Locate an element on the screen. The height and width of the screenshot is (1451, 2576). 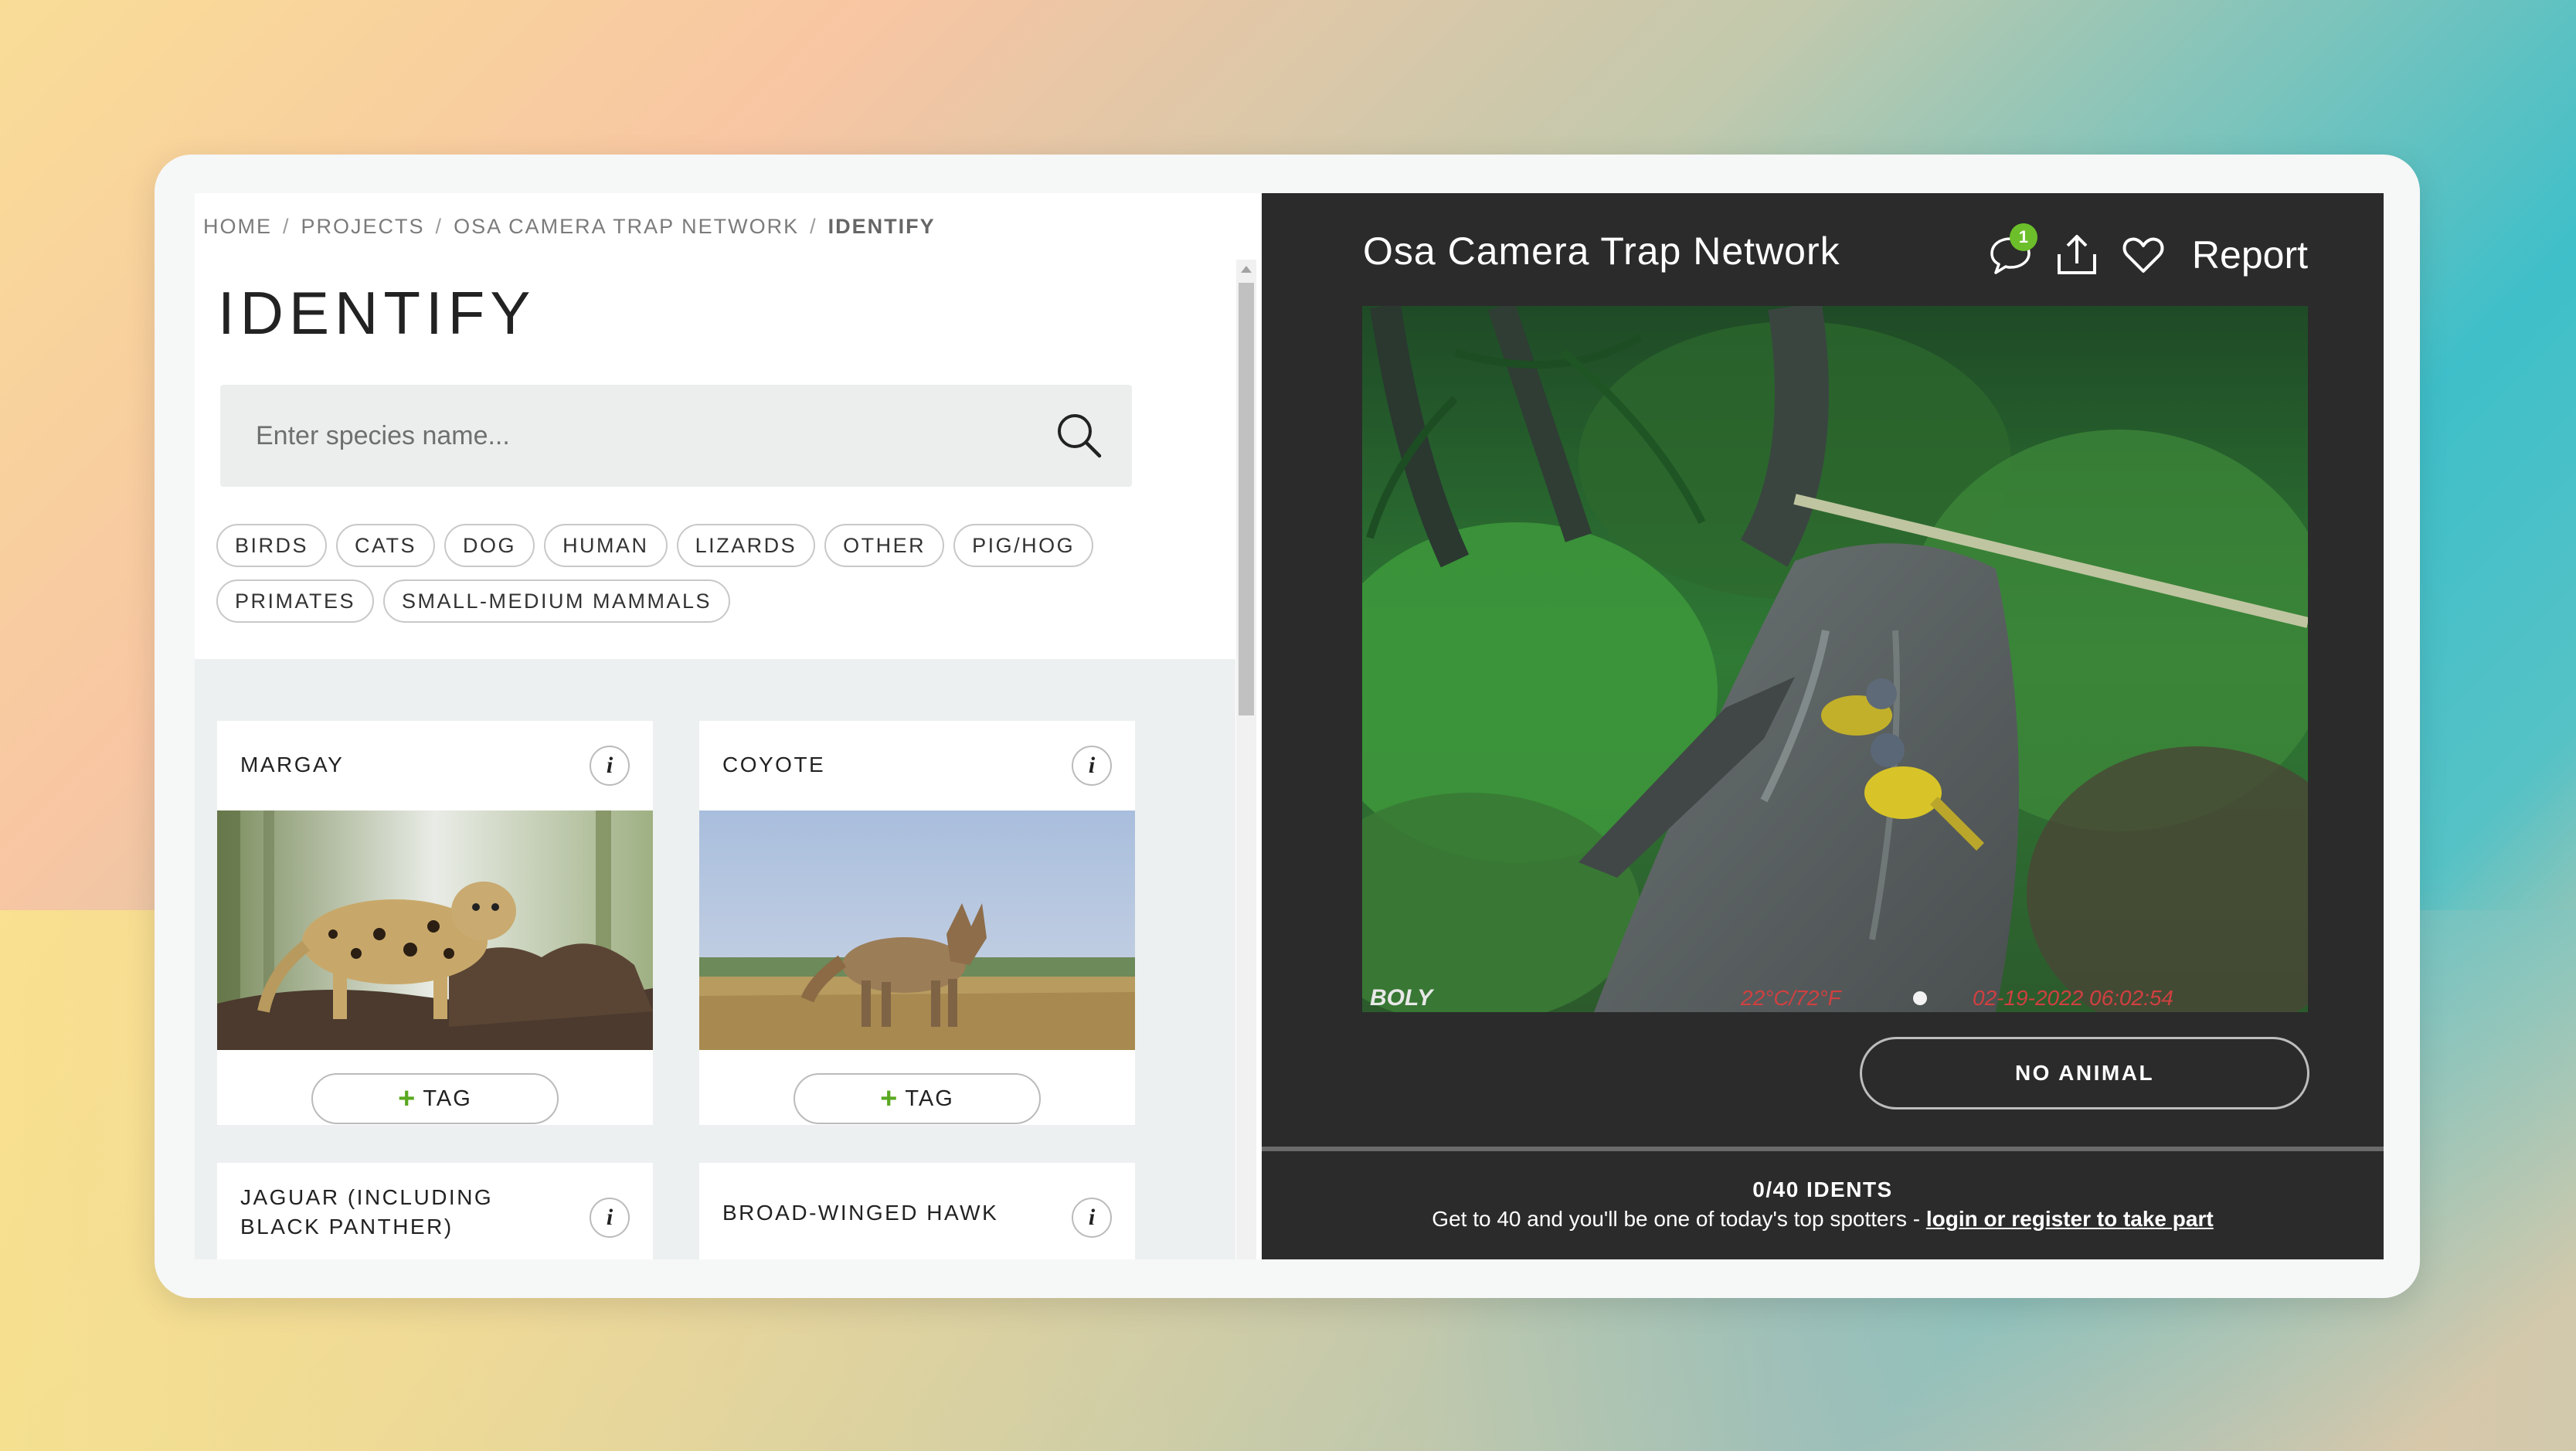
filter-chip-cats: CATS is located at coordinates (386, 545).